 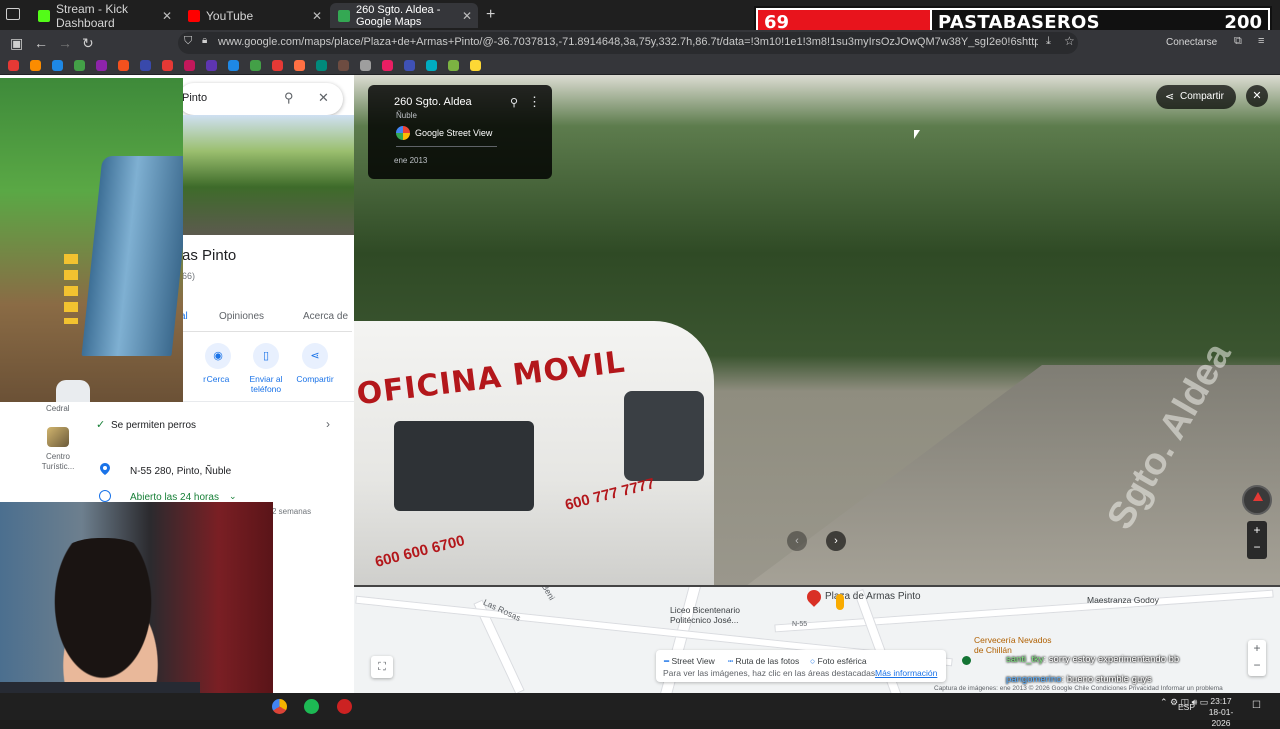 I want to click on search-input: Pinto, so click(x=194, y=98).